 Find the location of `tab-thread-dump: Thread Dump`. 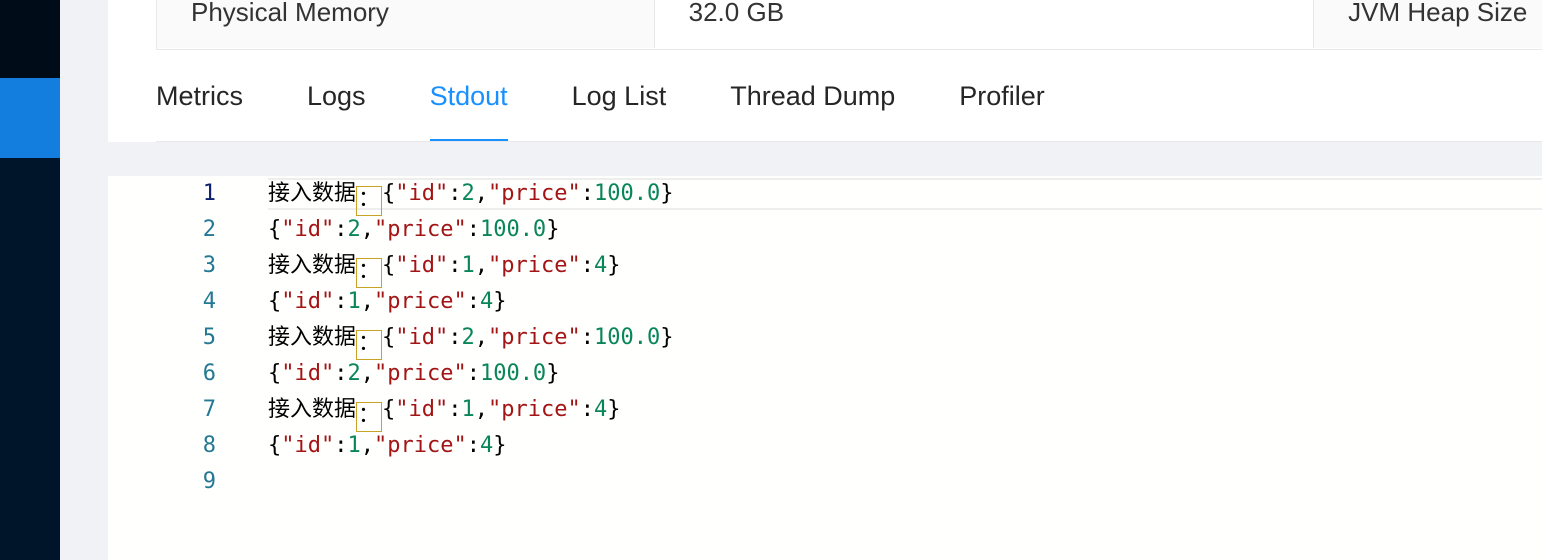

tab-thread-dump: Thread Dump is located at coordinates (812, 102).